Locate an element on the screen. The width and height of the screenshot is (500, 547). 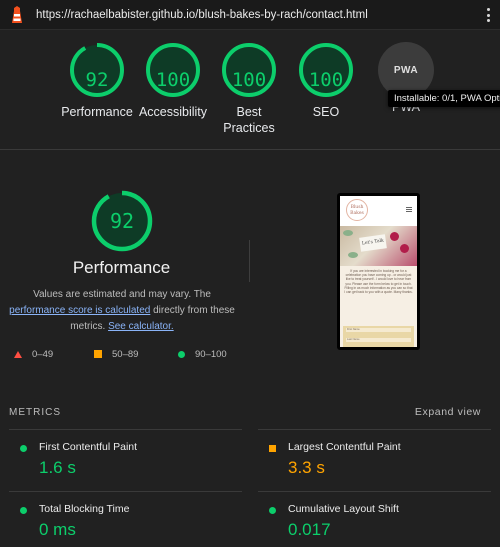
legend-pass-range: 90–100 is located at coordinates (211, 354).